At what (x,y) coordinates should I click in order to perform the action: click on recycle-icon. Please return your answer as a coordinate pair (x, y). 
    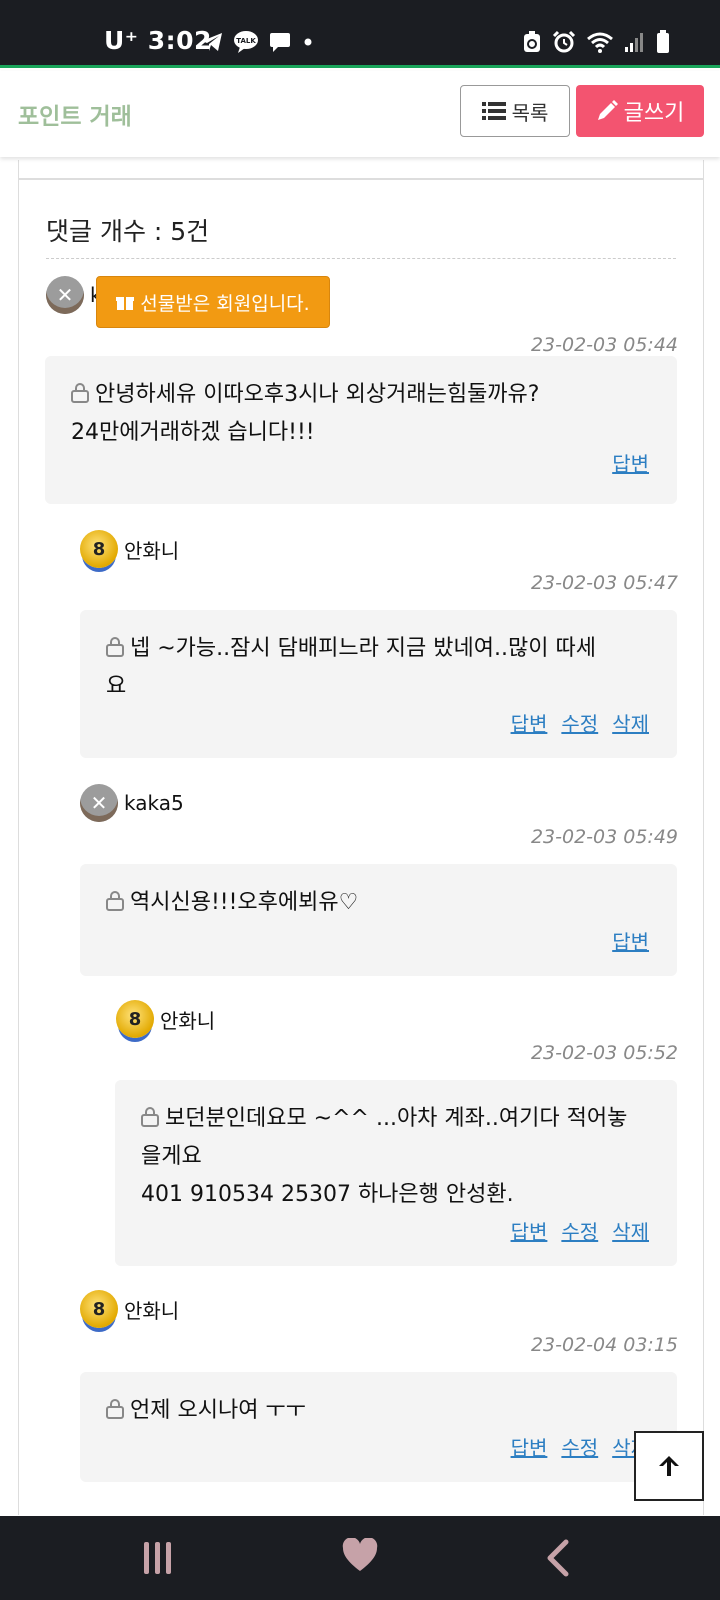
    Looking at the image, I should click on (532, 41).